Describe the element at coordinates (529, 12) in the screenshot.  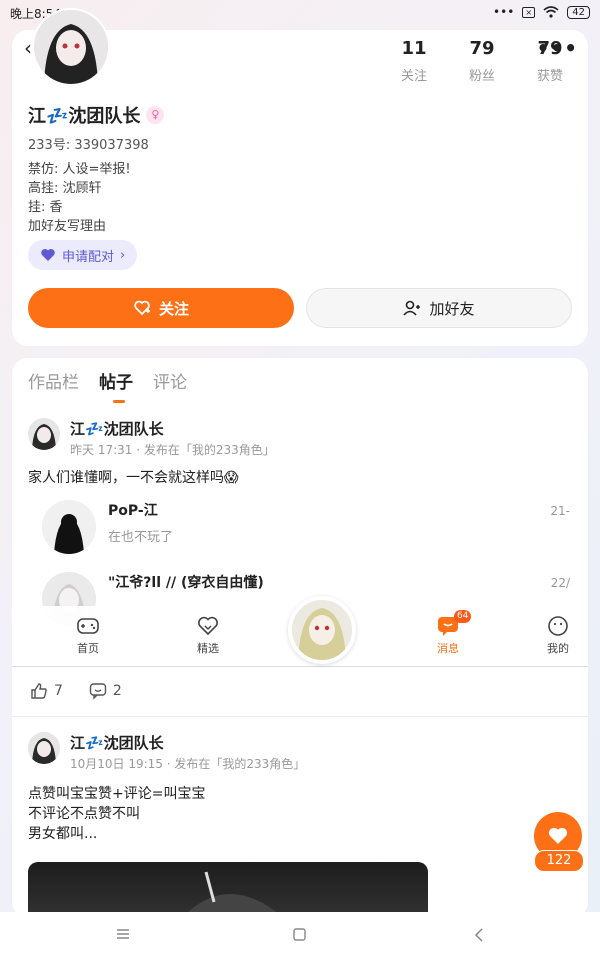
I see `sim-icon: ×` at that location.